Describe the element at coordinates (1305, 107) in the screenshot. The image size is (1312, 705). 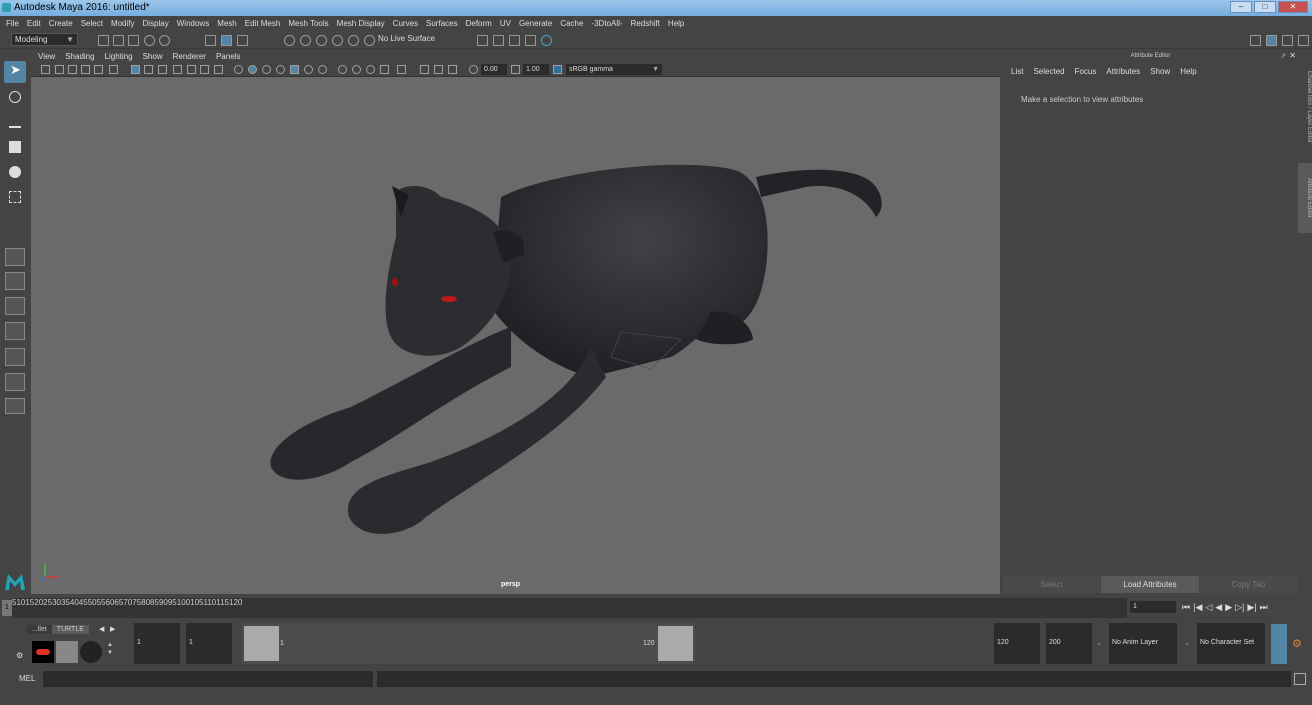
I see `tab-channel-box: Channel Box / Layer Editor` at that location.